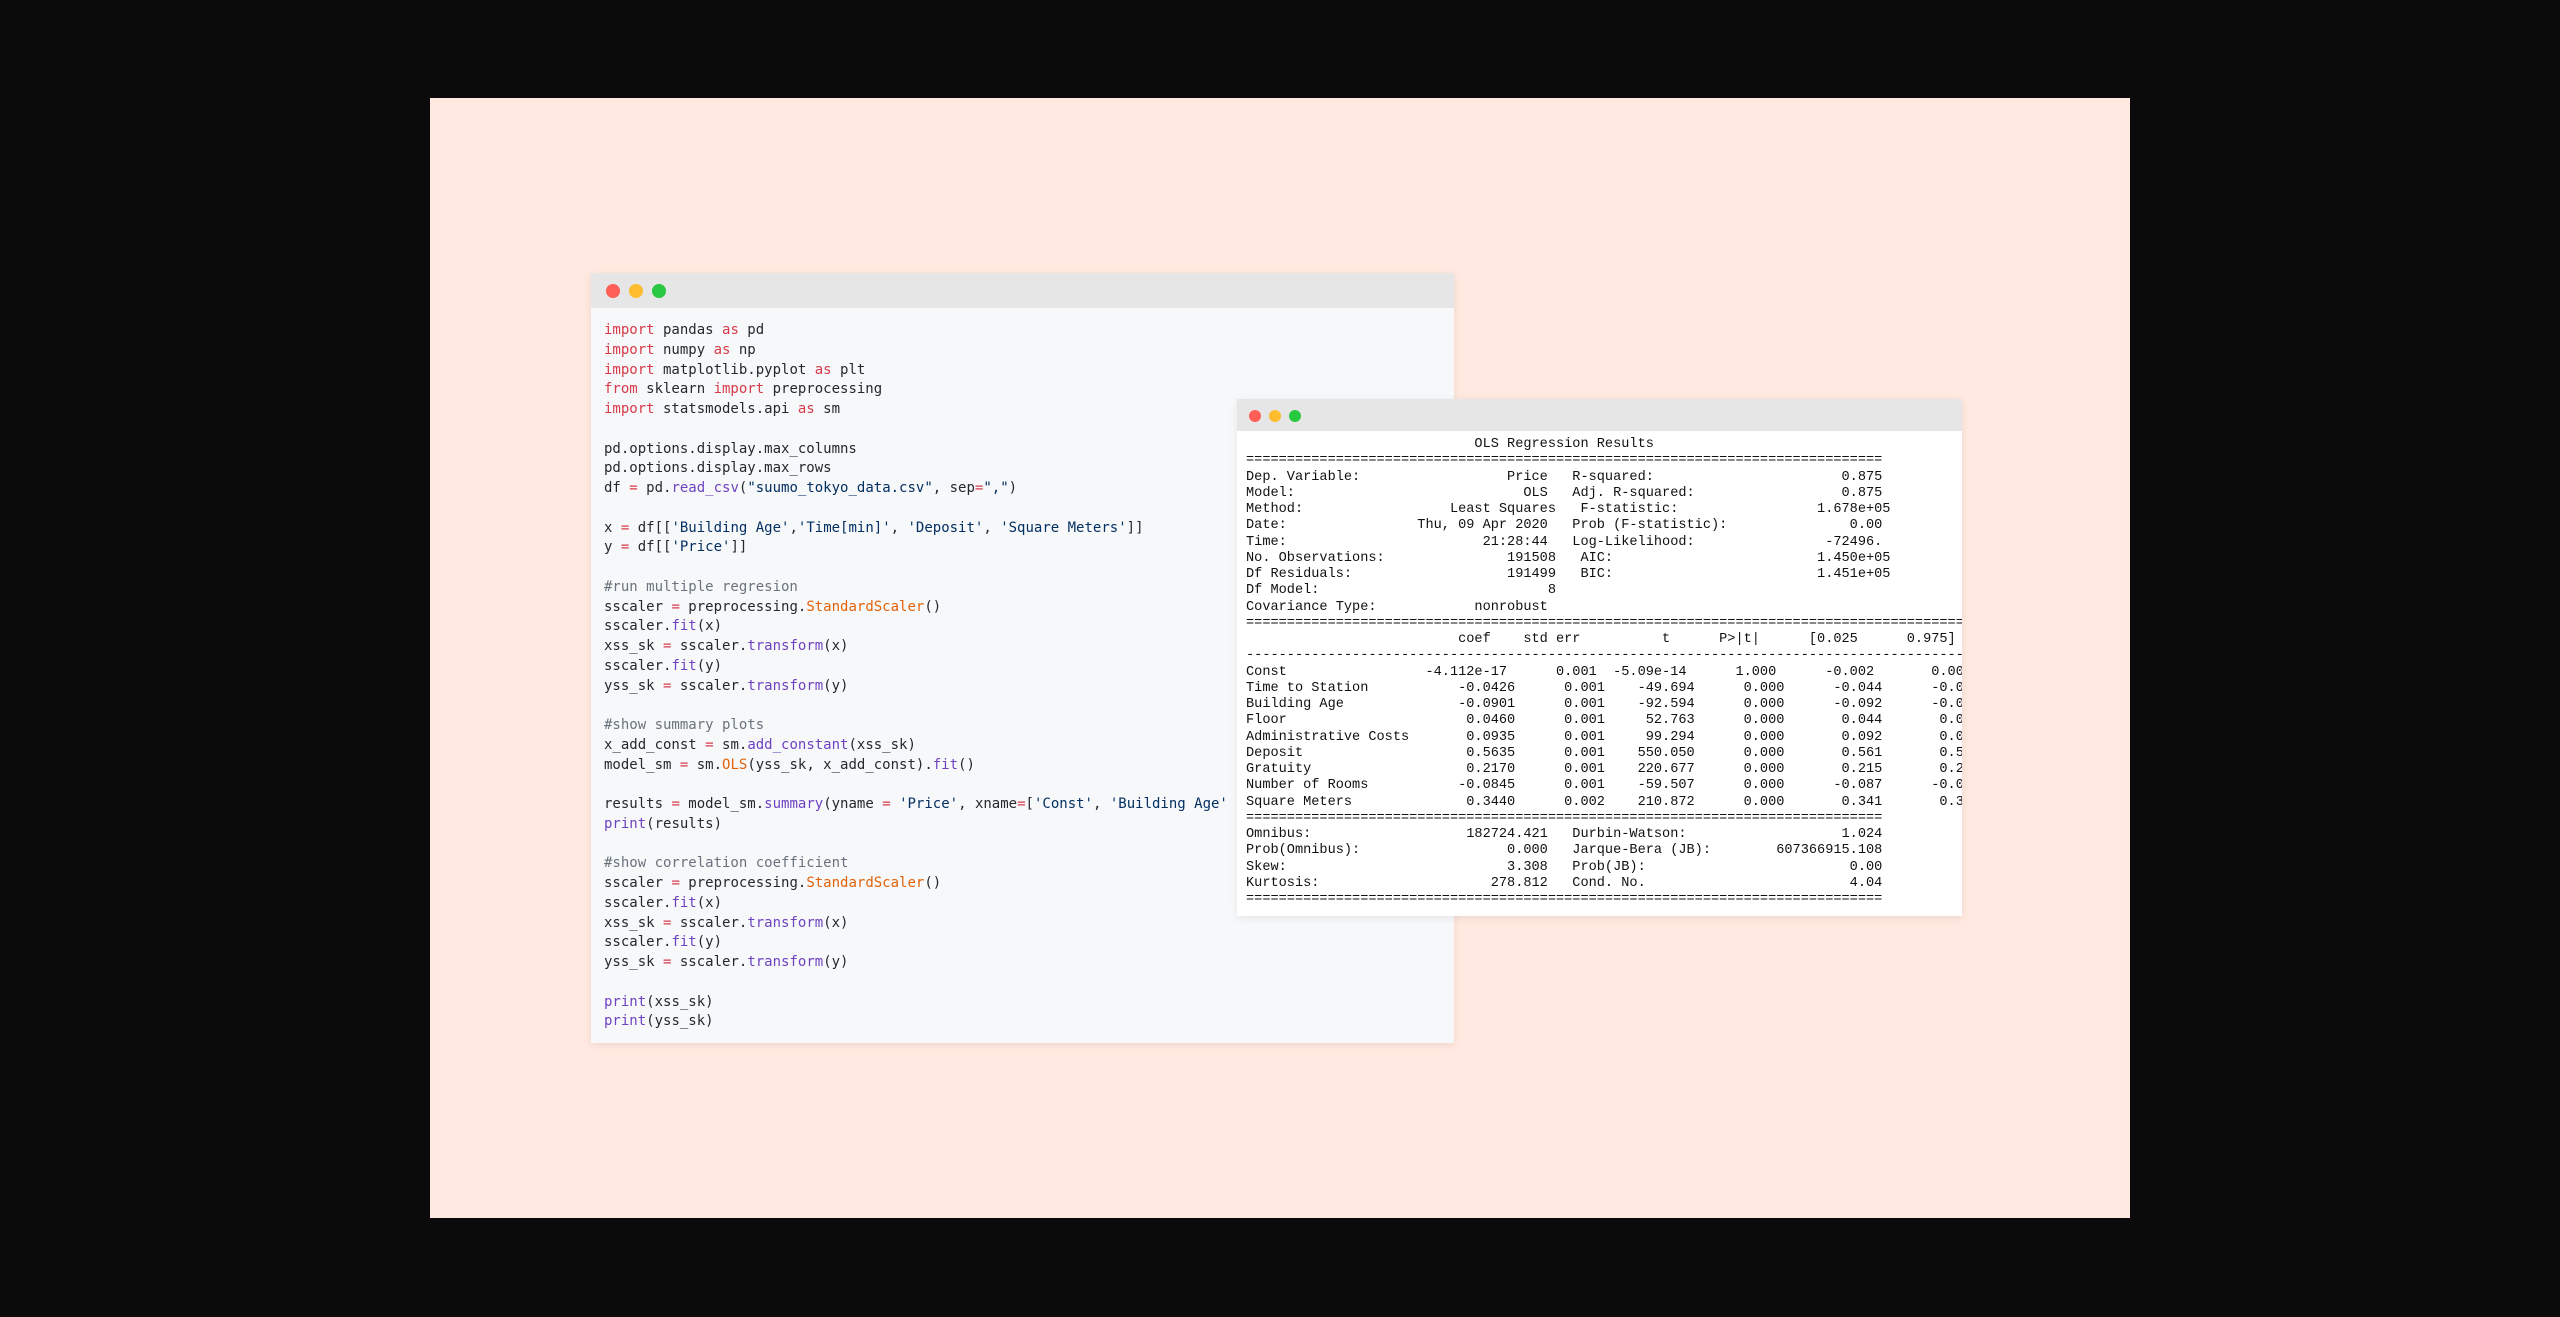  What do you see at coordinates (730, 527) in the screenshot?
I see `code-token: 'Building Age'` at bounding box center [730, 527].